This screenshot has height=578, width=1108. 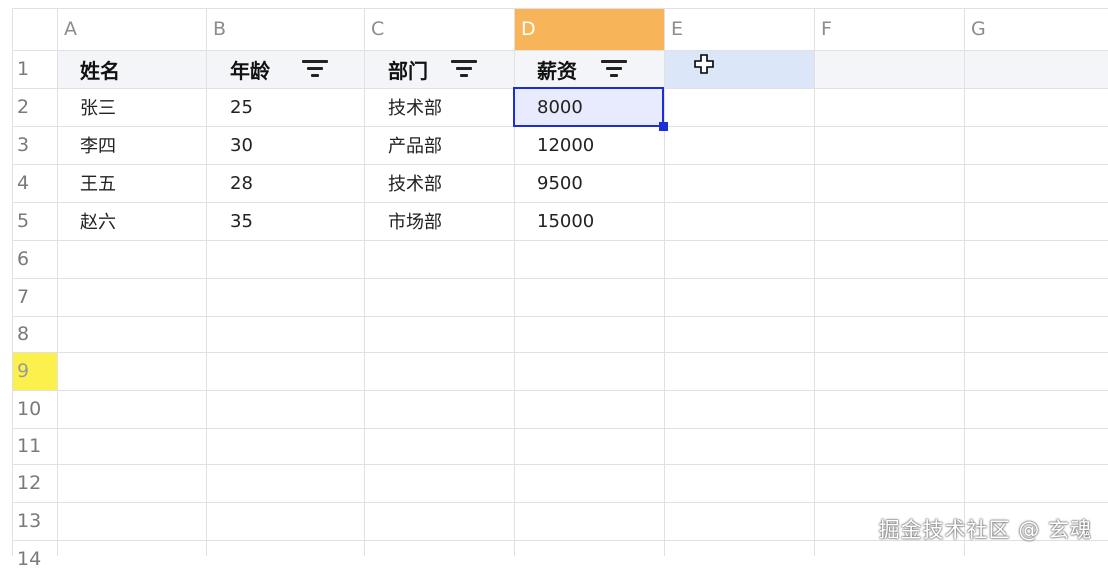 I want to click on column-header-e: E, so click(x=739, y=29).